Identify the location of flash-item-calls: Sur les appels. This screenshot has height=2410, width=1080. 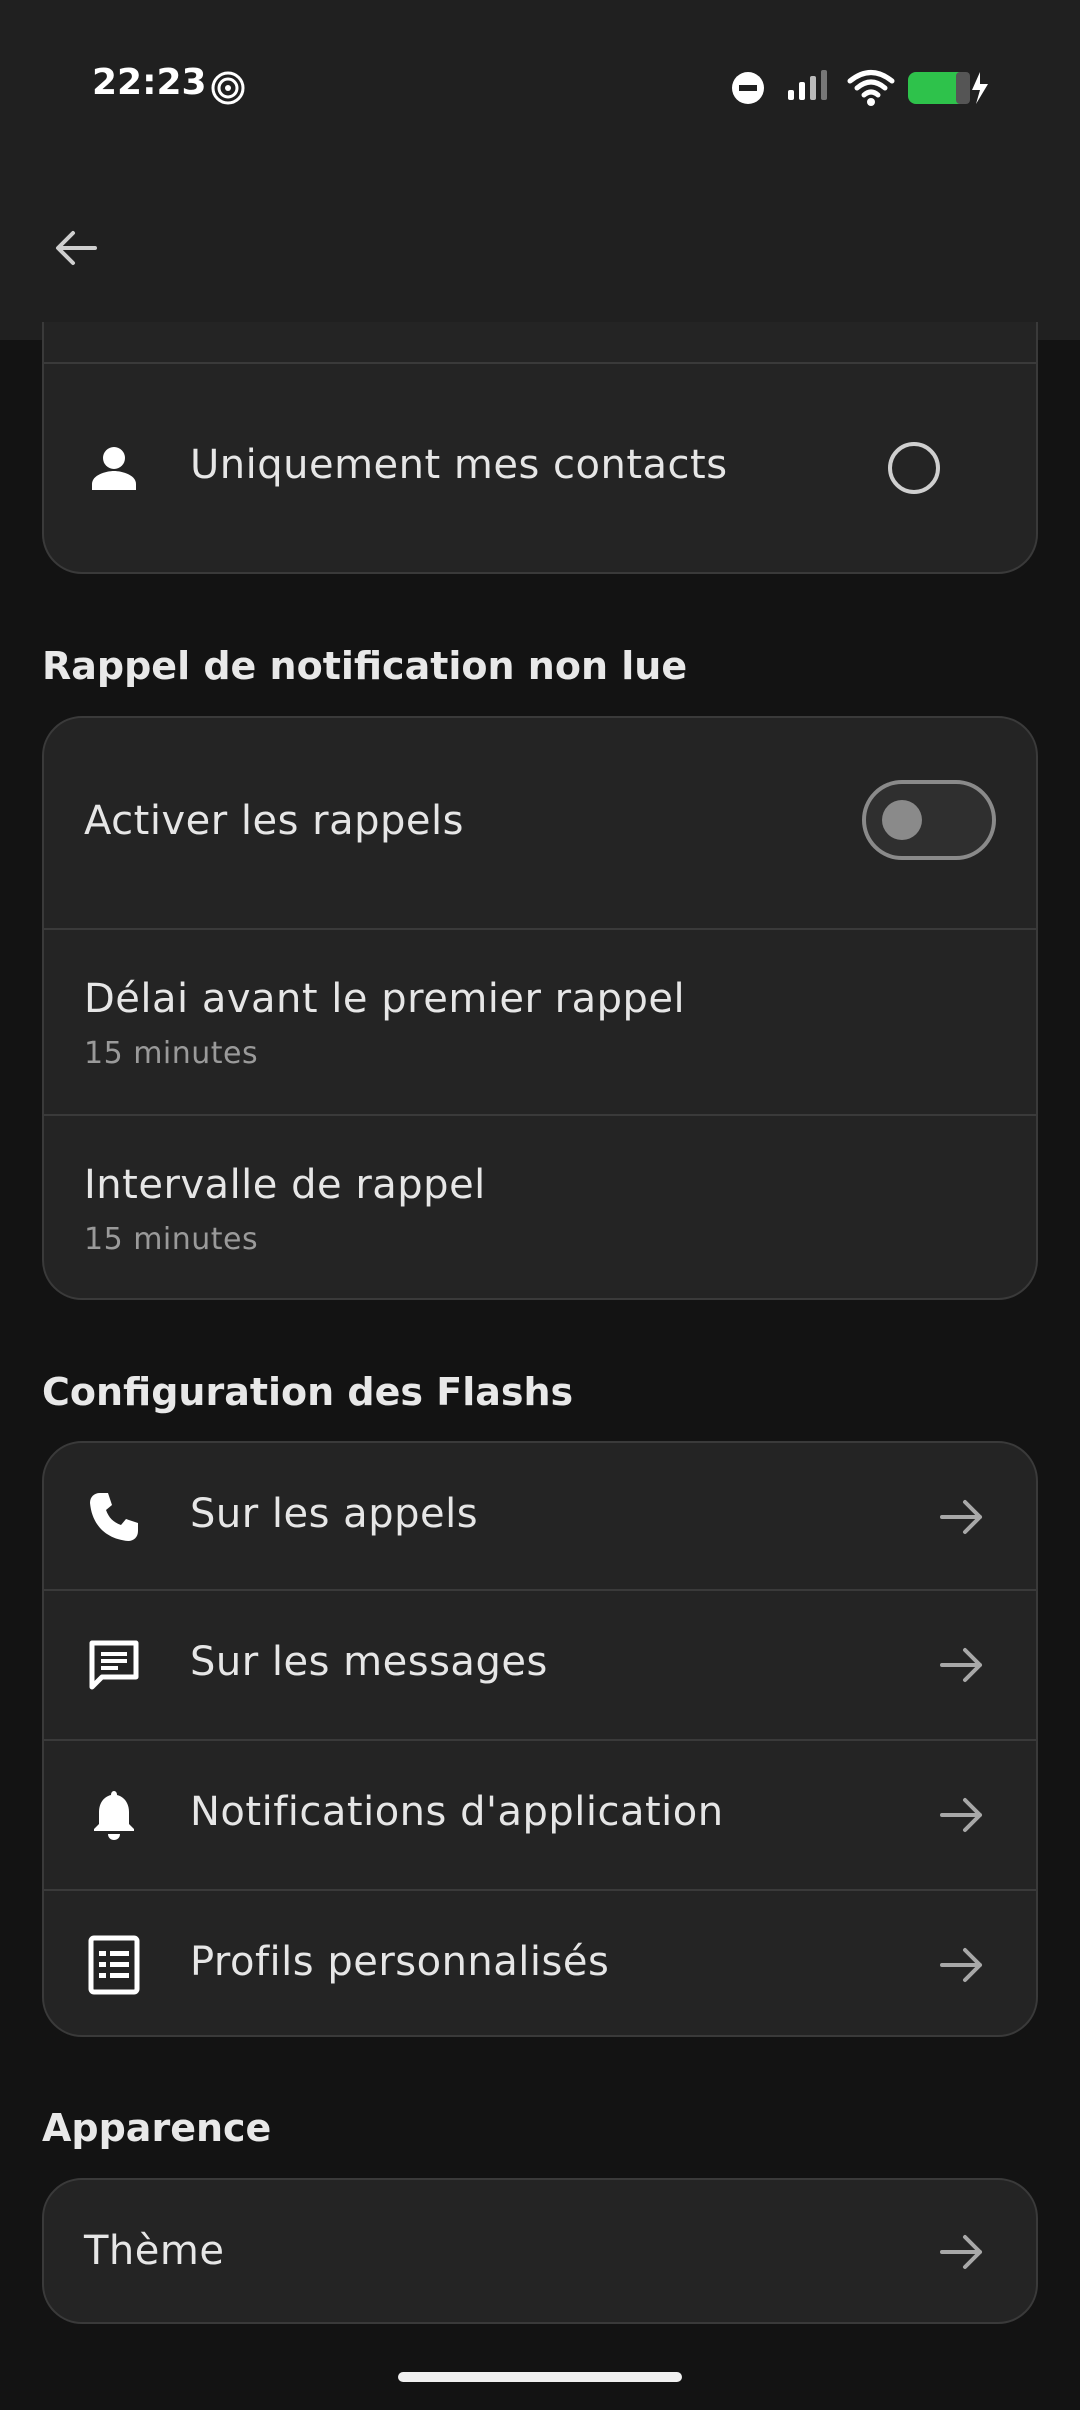
(540, 1516).